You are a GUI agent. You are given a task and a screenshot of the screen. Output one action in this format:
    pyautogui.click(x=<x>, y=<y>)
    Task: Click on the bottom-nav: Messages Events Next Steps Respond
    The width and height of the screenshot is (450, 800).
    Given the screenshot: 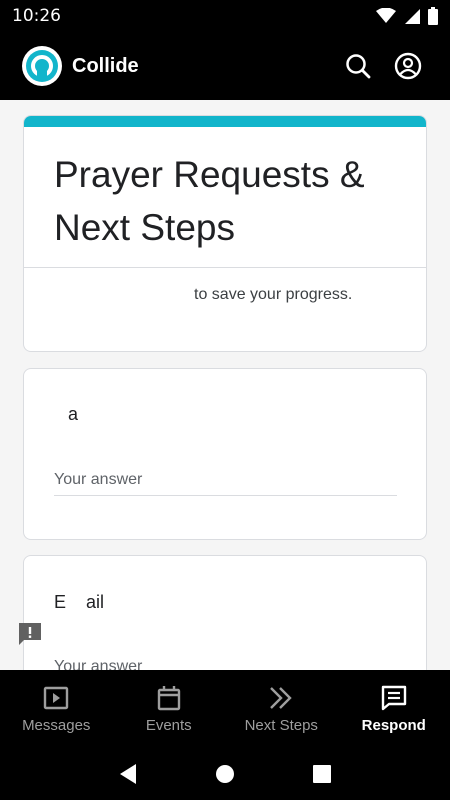 What is the action you would take?
    pyautogui.click(x=225, y=709)
    